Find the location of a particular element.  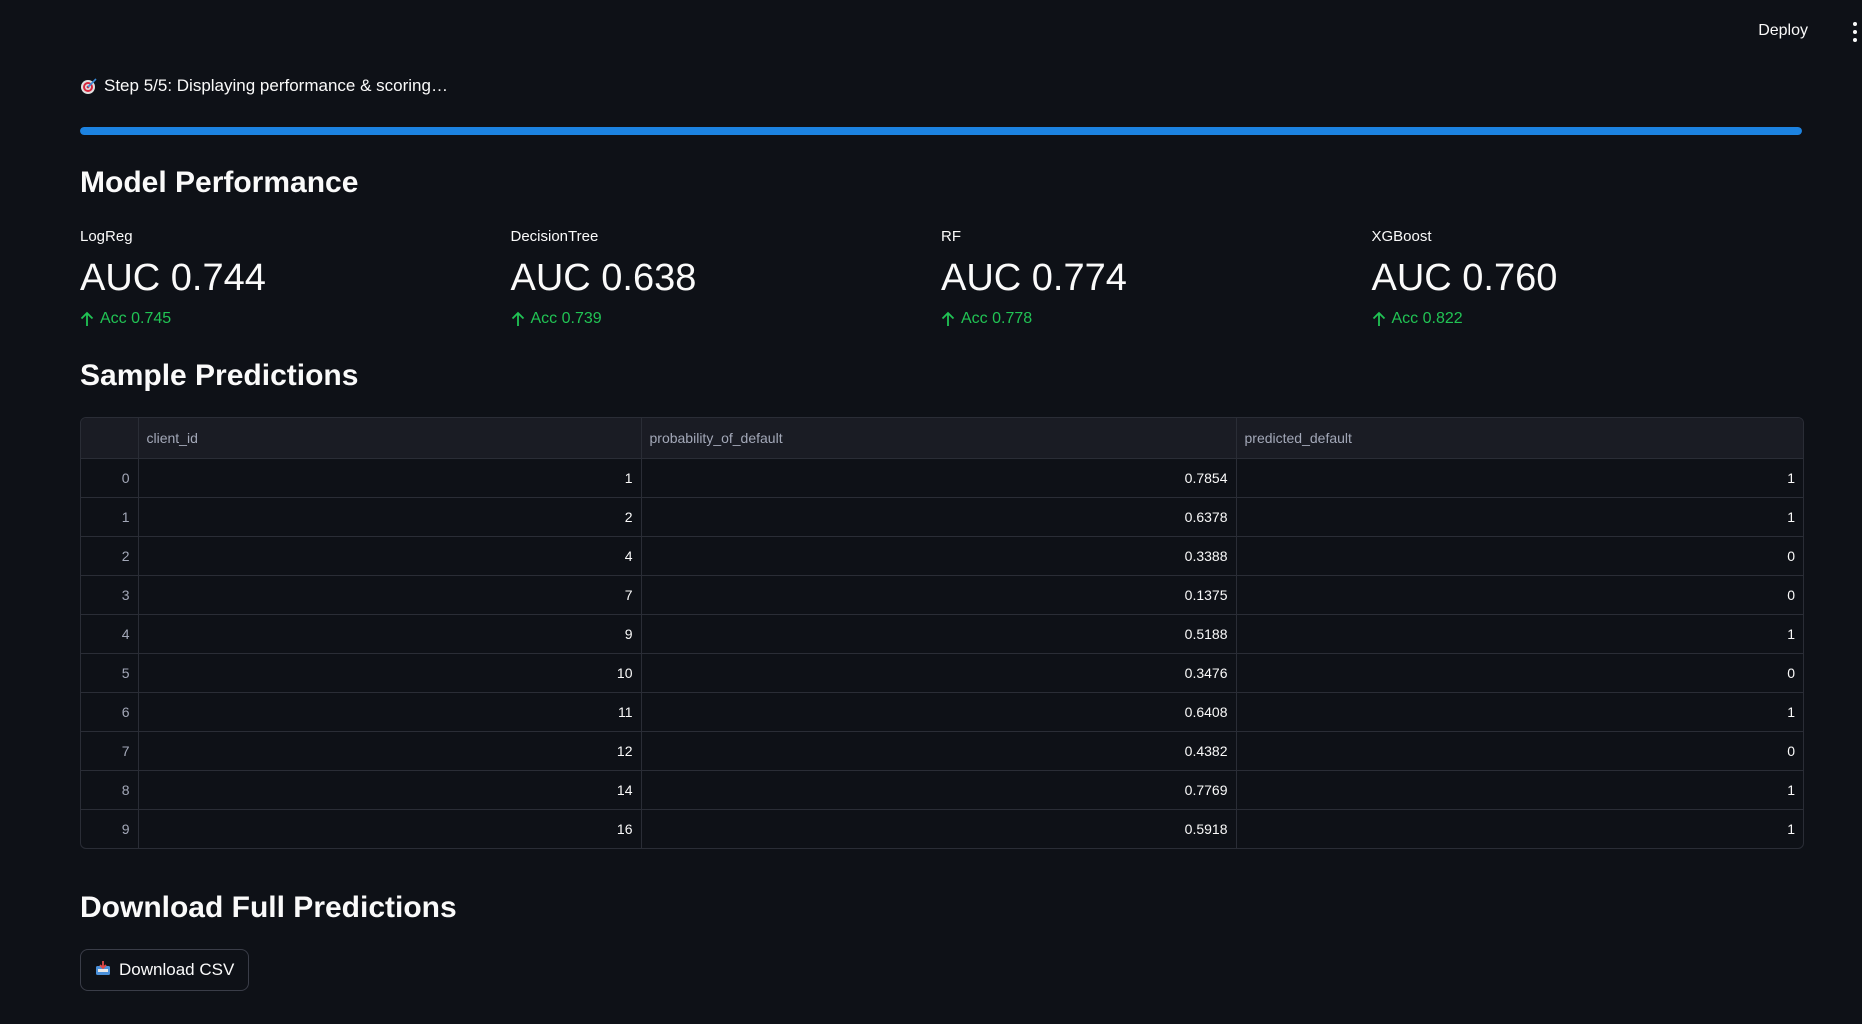

table-row: 6 11 0.6408 1 is located at coordinates (942, 712).